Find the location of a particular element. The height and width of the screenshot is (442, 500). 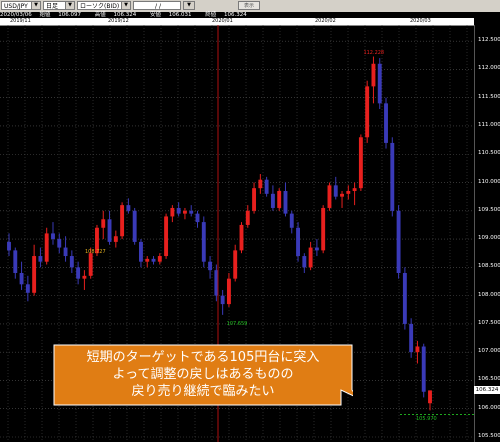

timeframe-value: 日足 is located at coordinates (52, 6).